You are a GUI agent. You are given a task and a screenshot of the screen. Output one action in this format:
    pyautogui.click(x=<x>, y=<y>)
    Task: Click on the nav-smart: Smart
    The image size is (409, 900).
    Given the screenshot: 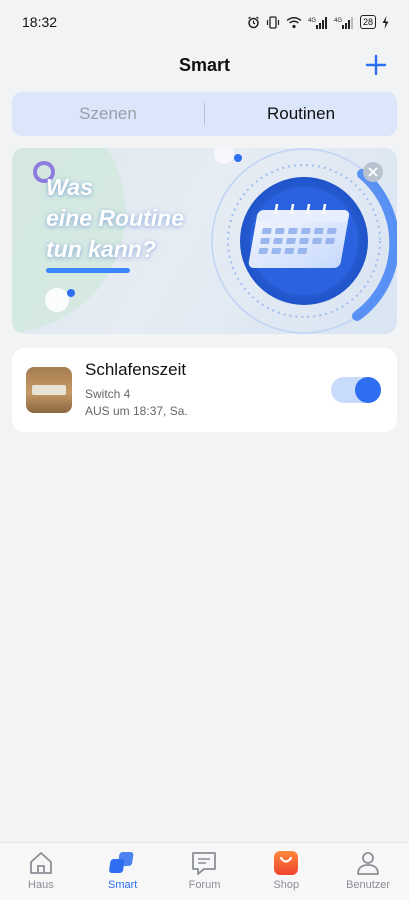 What is the action you would take?
    pyautogui.click(x=123, y=871)
    